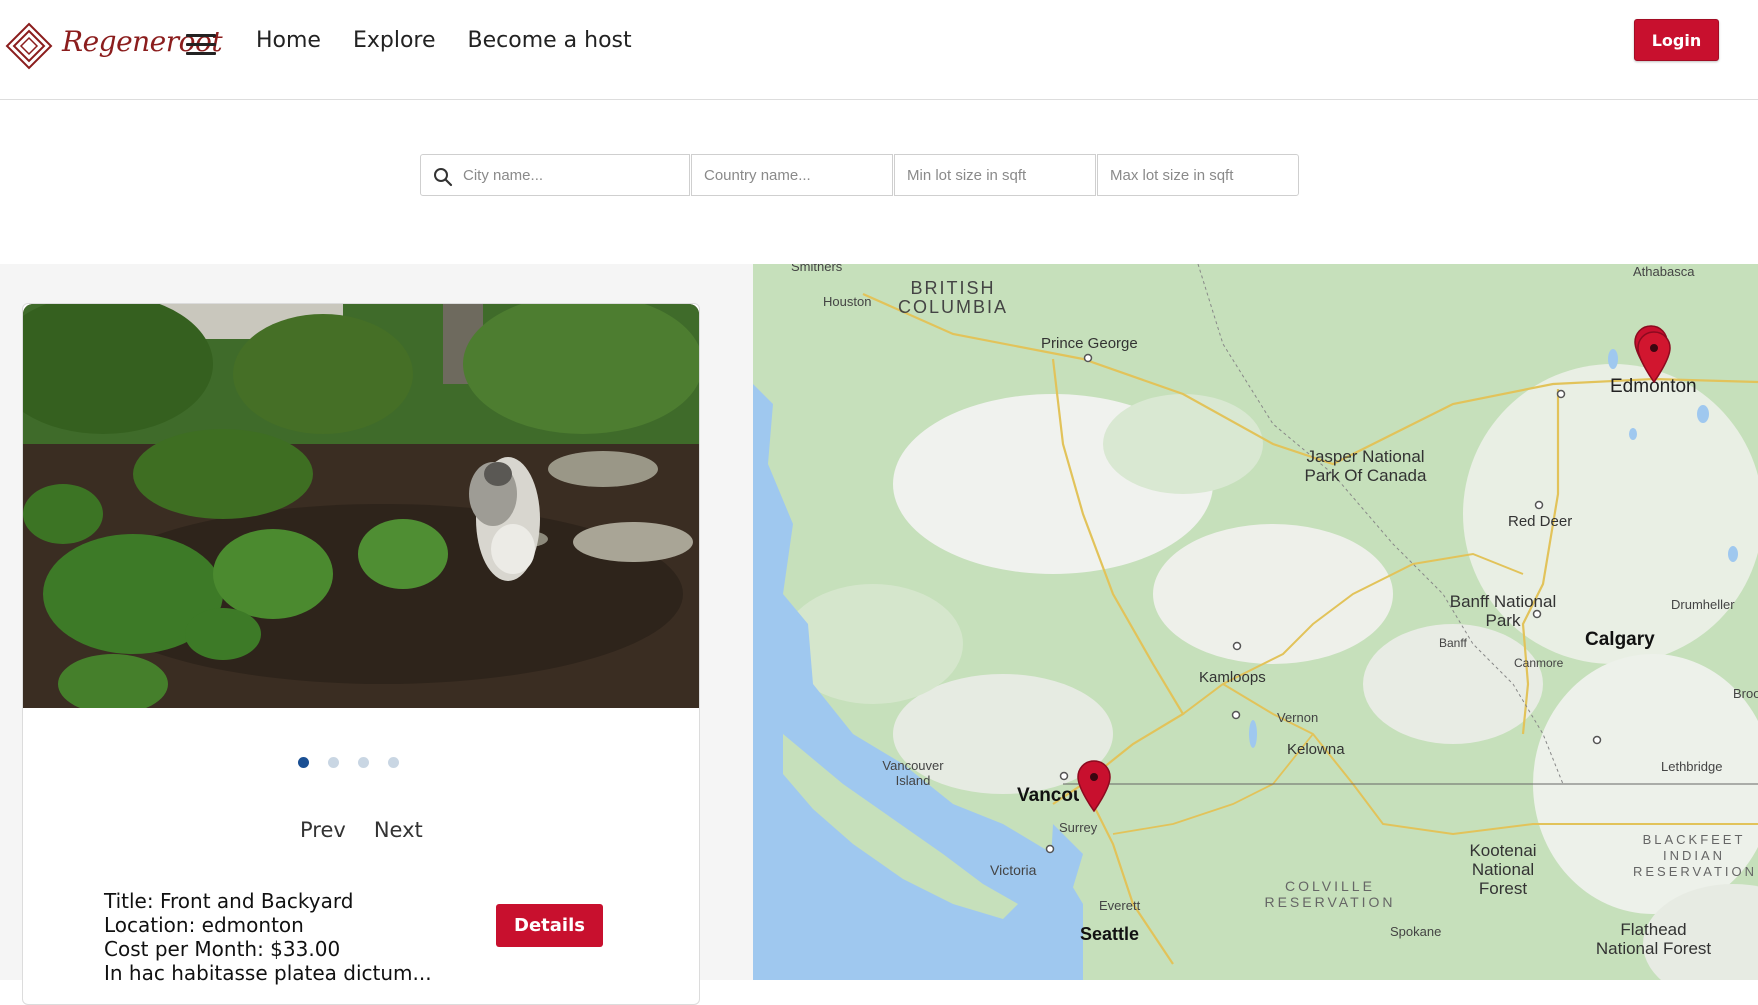 This screenshot has width=1758, height=1005. What do you see at coordinates (1120, 905) in the screenshot?
I see `map-label-everett: Everett` at bounding box center [1120, 905].